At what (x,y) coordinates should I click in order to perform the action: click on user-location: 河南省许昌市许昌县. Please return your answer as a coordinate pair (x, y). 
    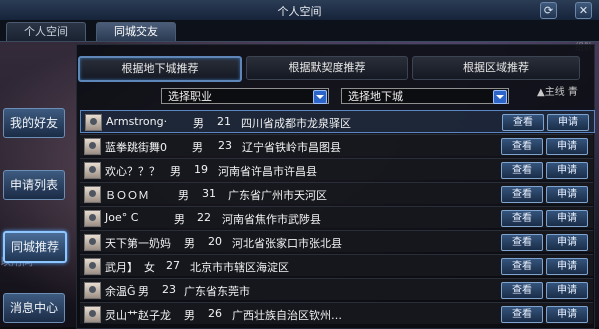
    Looking at the image, I should click on (267, 171).